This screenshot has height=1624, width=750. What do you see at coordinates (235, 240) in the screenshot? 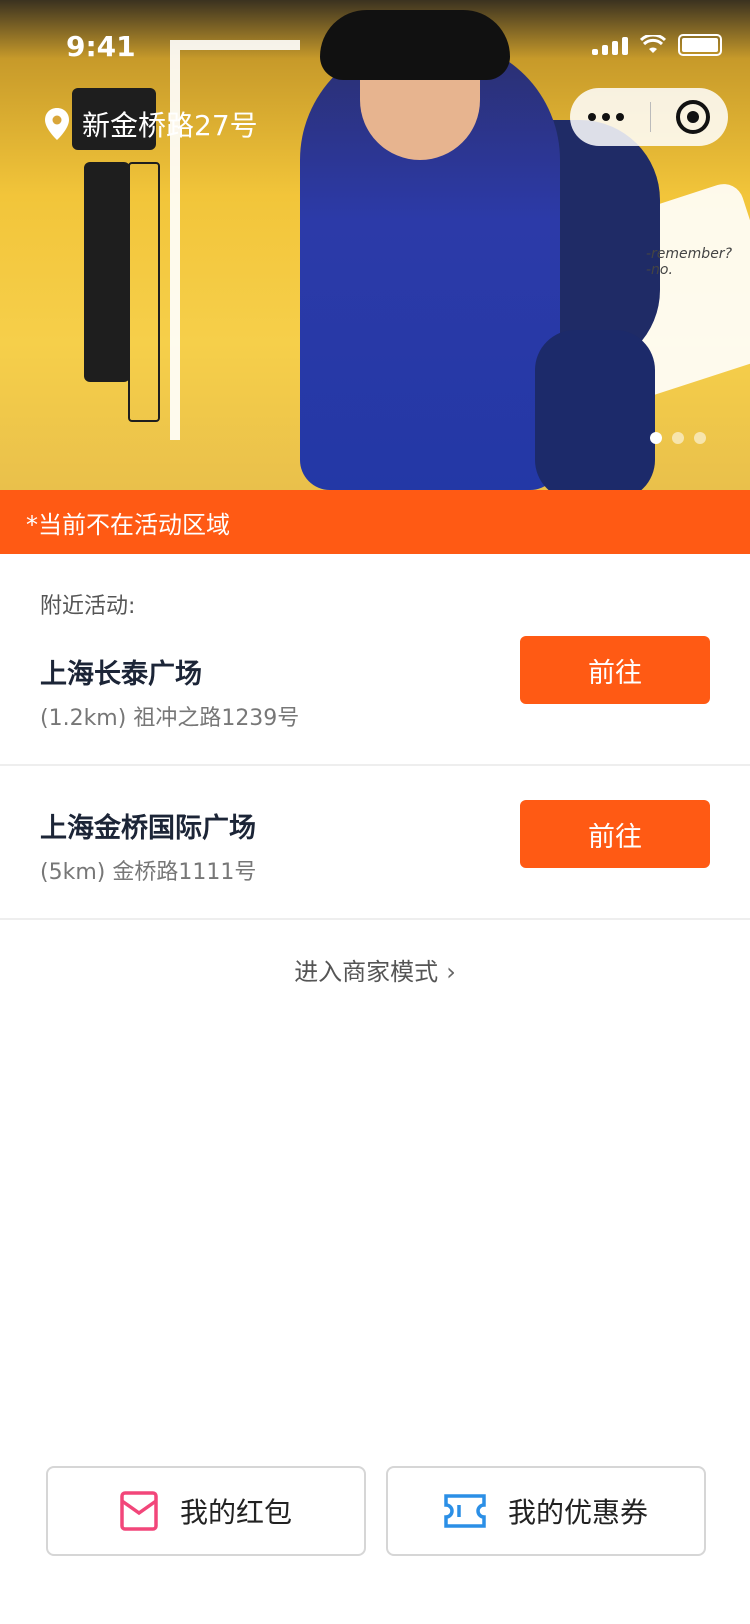
I see `banner-art-calligraphy` at bounding box center [235, 240].